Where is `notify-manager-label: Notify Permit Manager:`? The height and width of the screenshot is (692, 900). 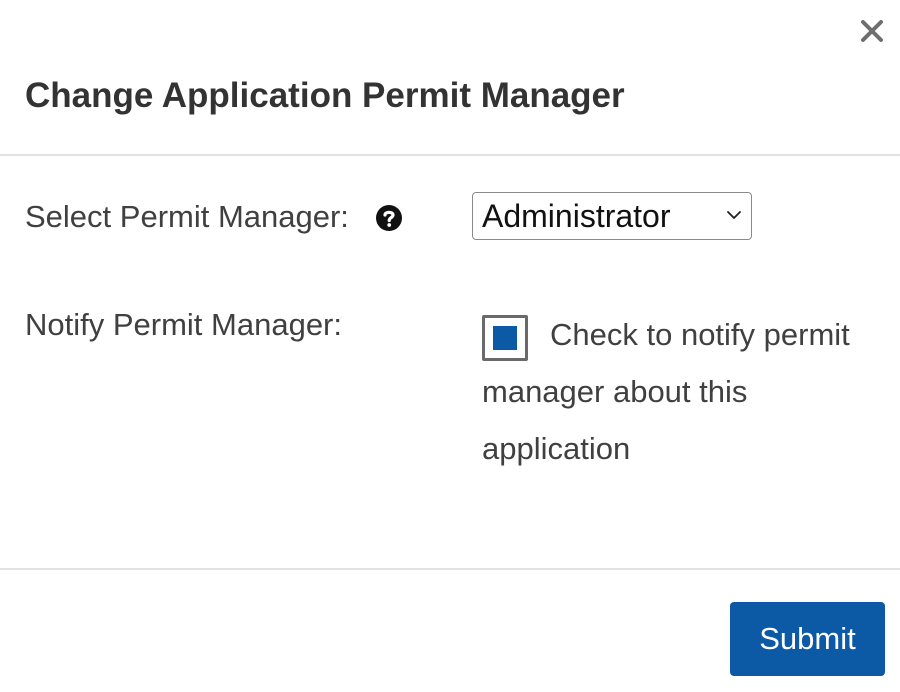
notify-manager-label: Notify Permit Manager: is located at coordinates (183, 324).